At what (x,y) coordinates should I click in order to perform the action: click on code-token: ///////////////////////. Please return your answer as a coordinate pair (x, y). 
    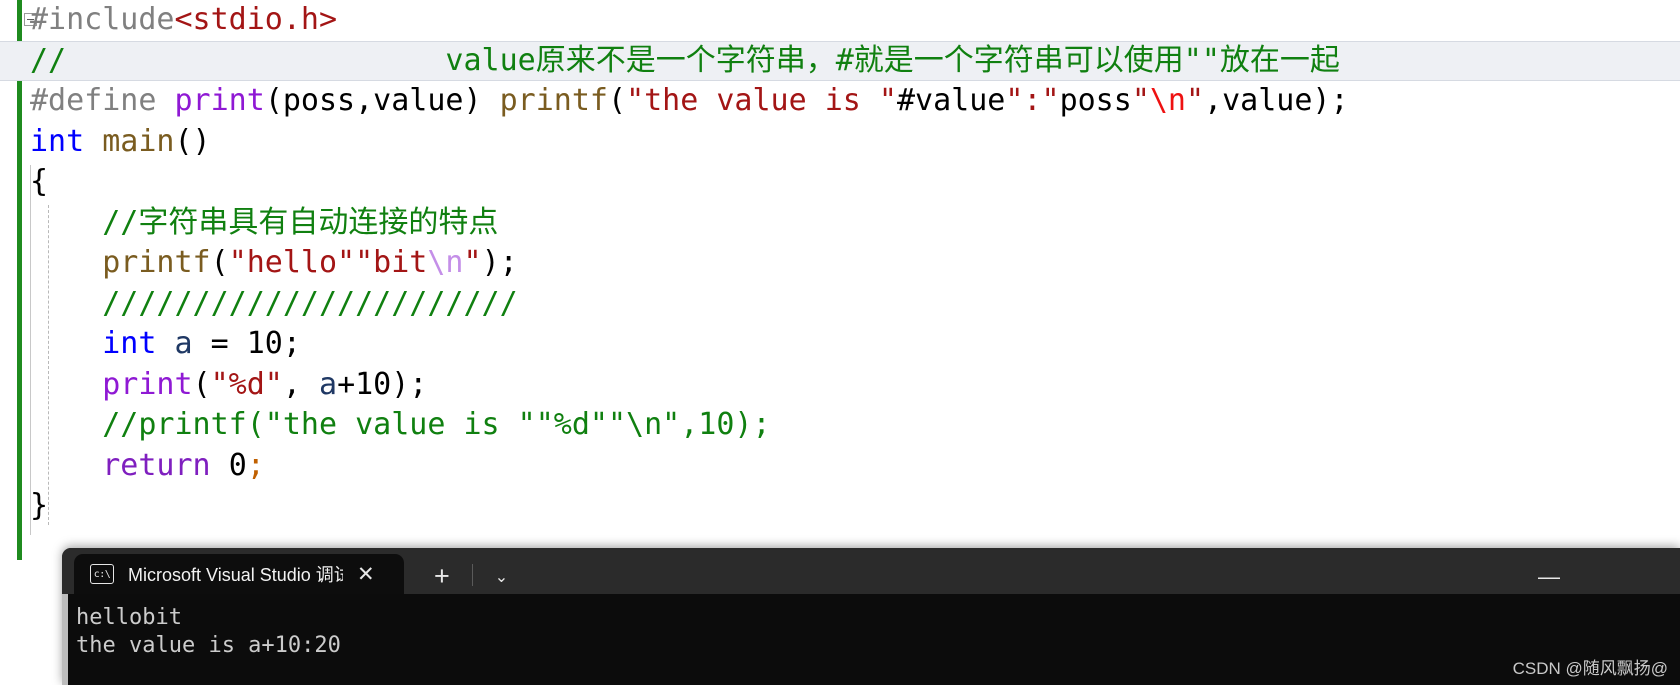
    Looking at the image, I should click on (274, 303).